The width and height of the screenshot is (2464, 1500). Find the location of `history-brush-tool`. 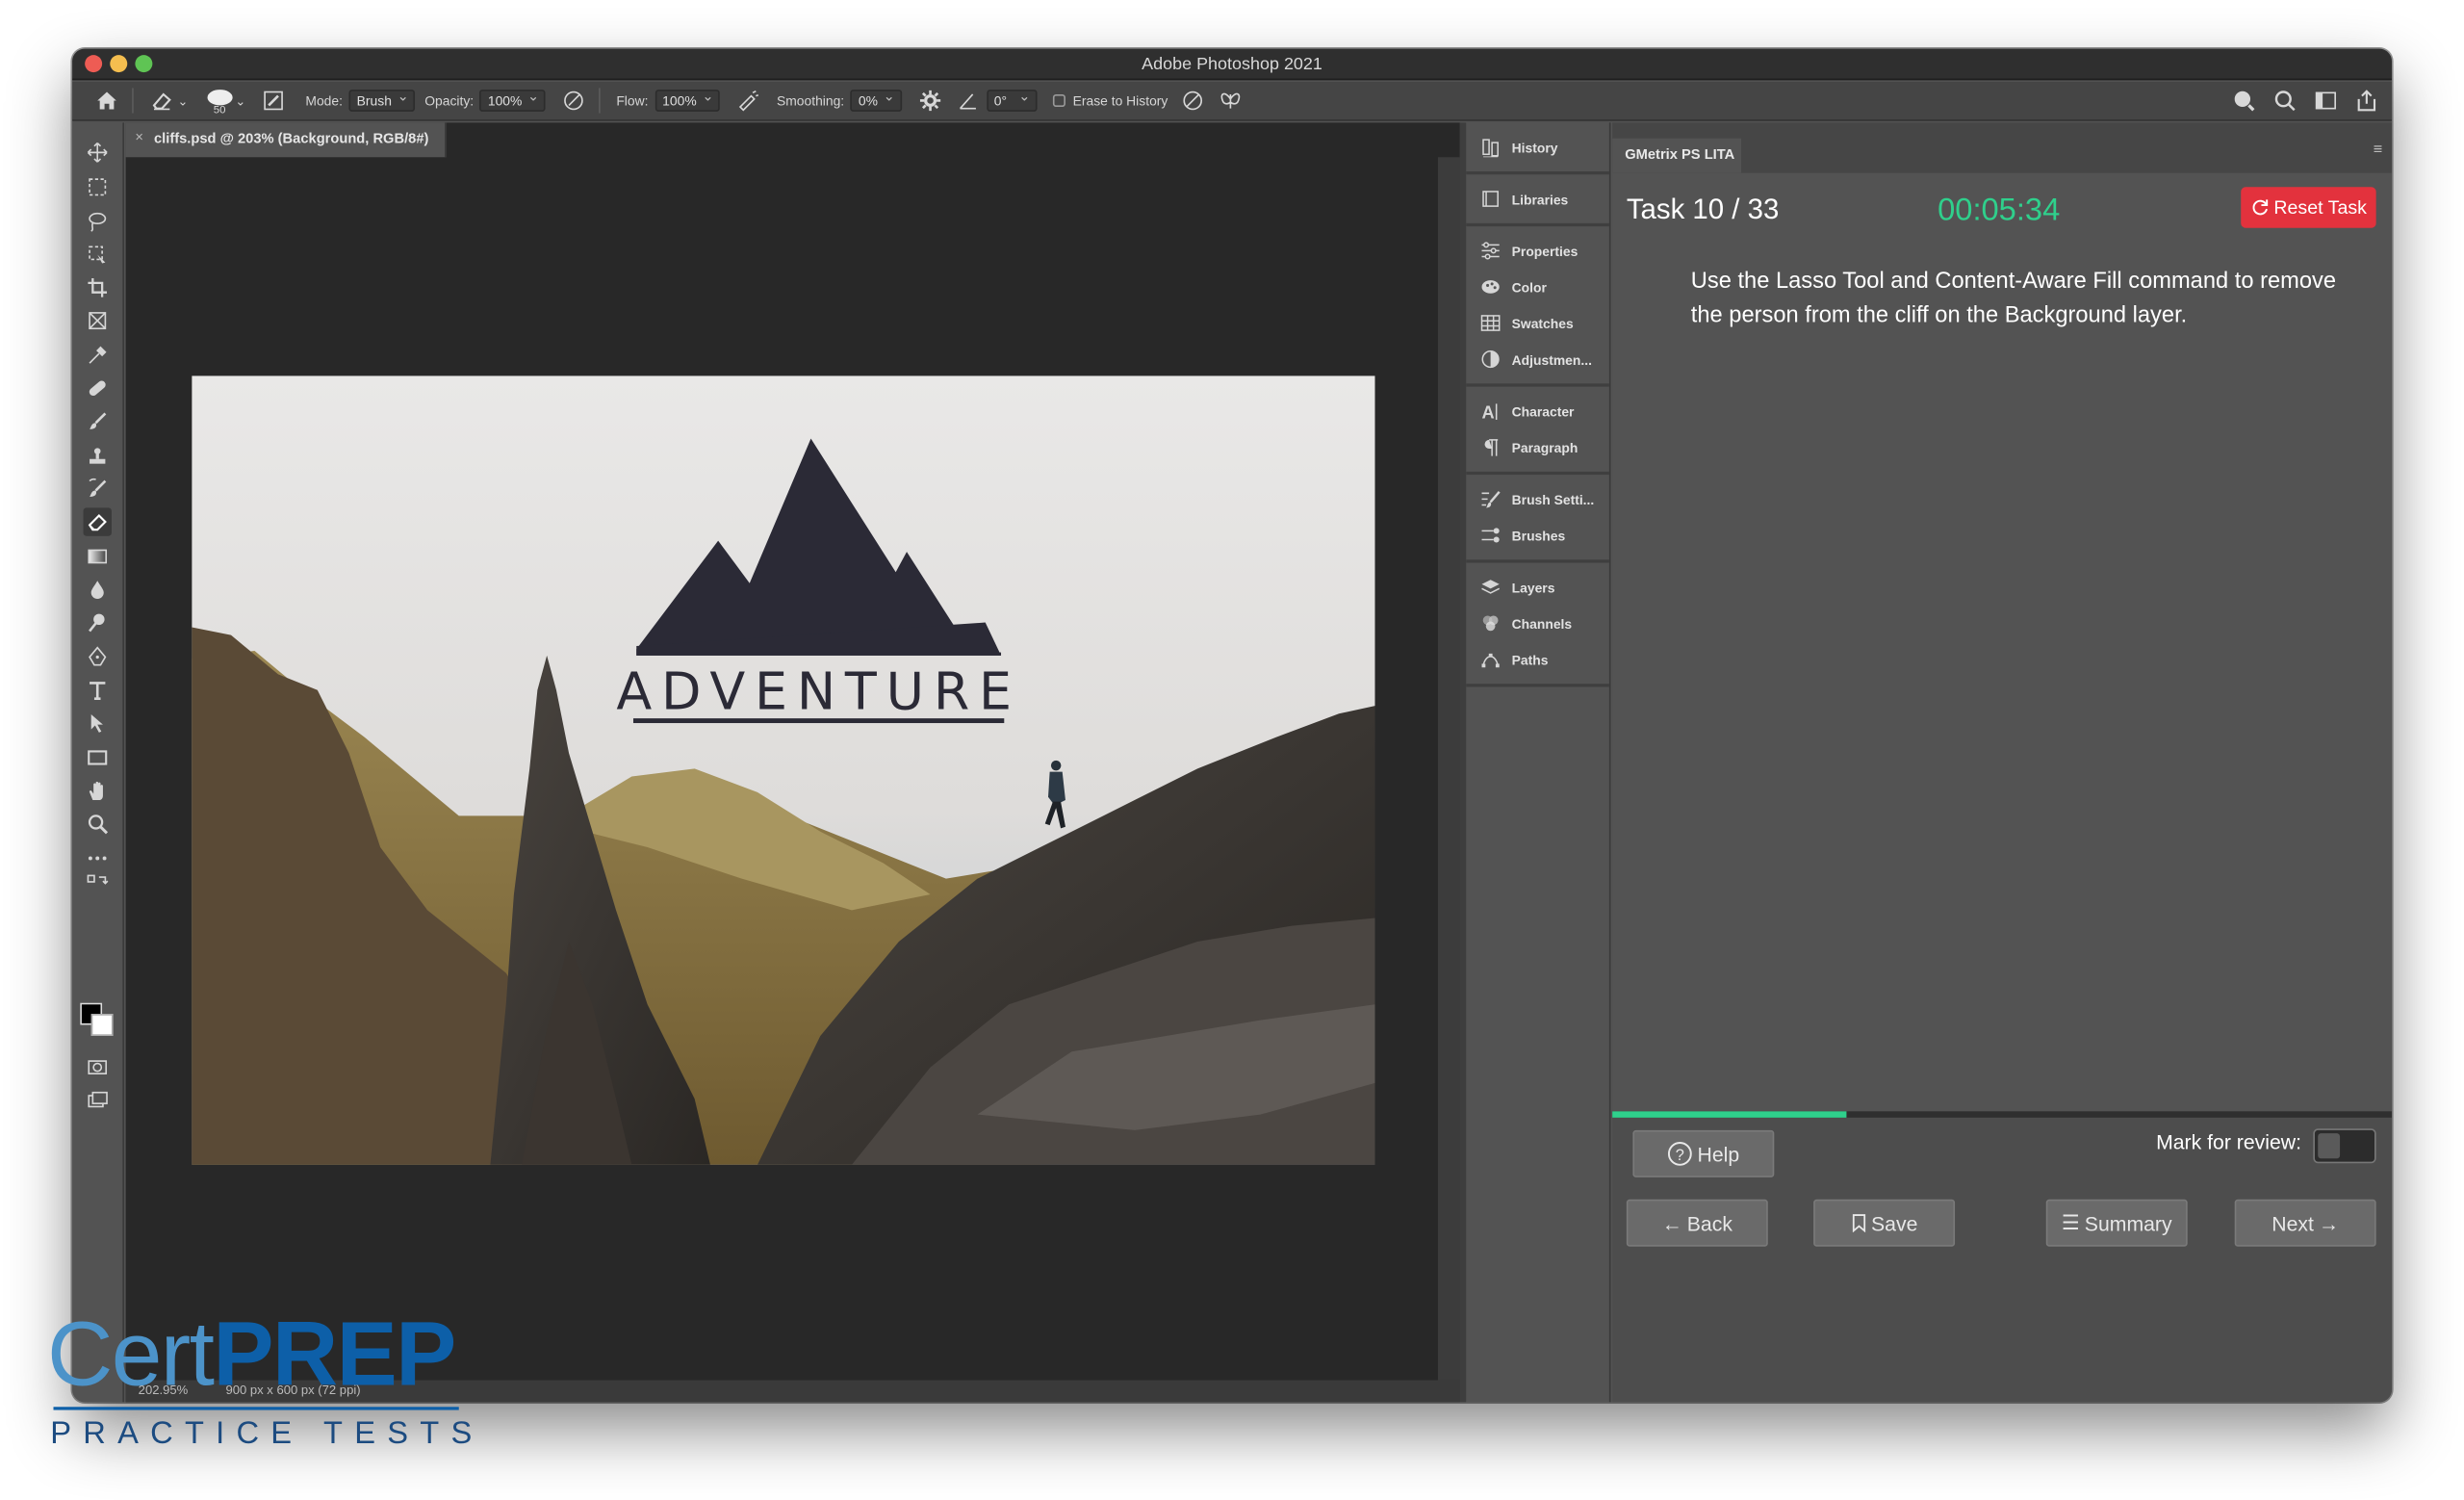

history-brush-tool is located at coordinates (98, 489).